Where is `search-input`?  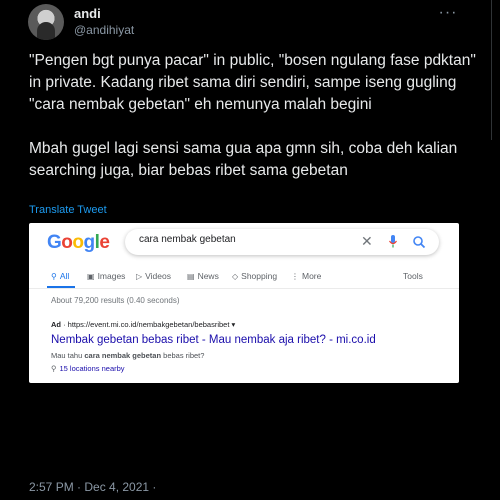
search-input is located at coordinates (239, 239).